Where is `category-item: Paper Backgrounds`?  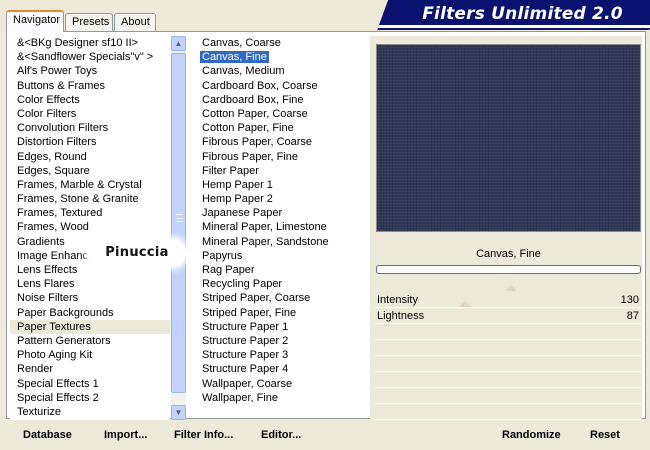
category-item: Paper Backgrounds is located at coordinates (90, 313).